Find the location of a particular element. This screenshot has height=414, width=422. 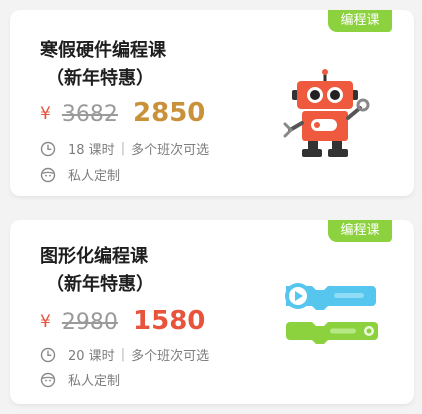

lessons-info: 20 课时 | 多个班次可选 is located at coordinates (124, 354).